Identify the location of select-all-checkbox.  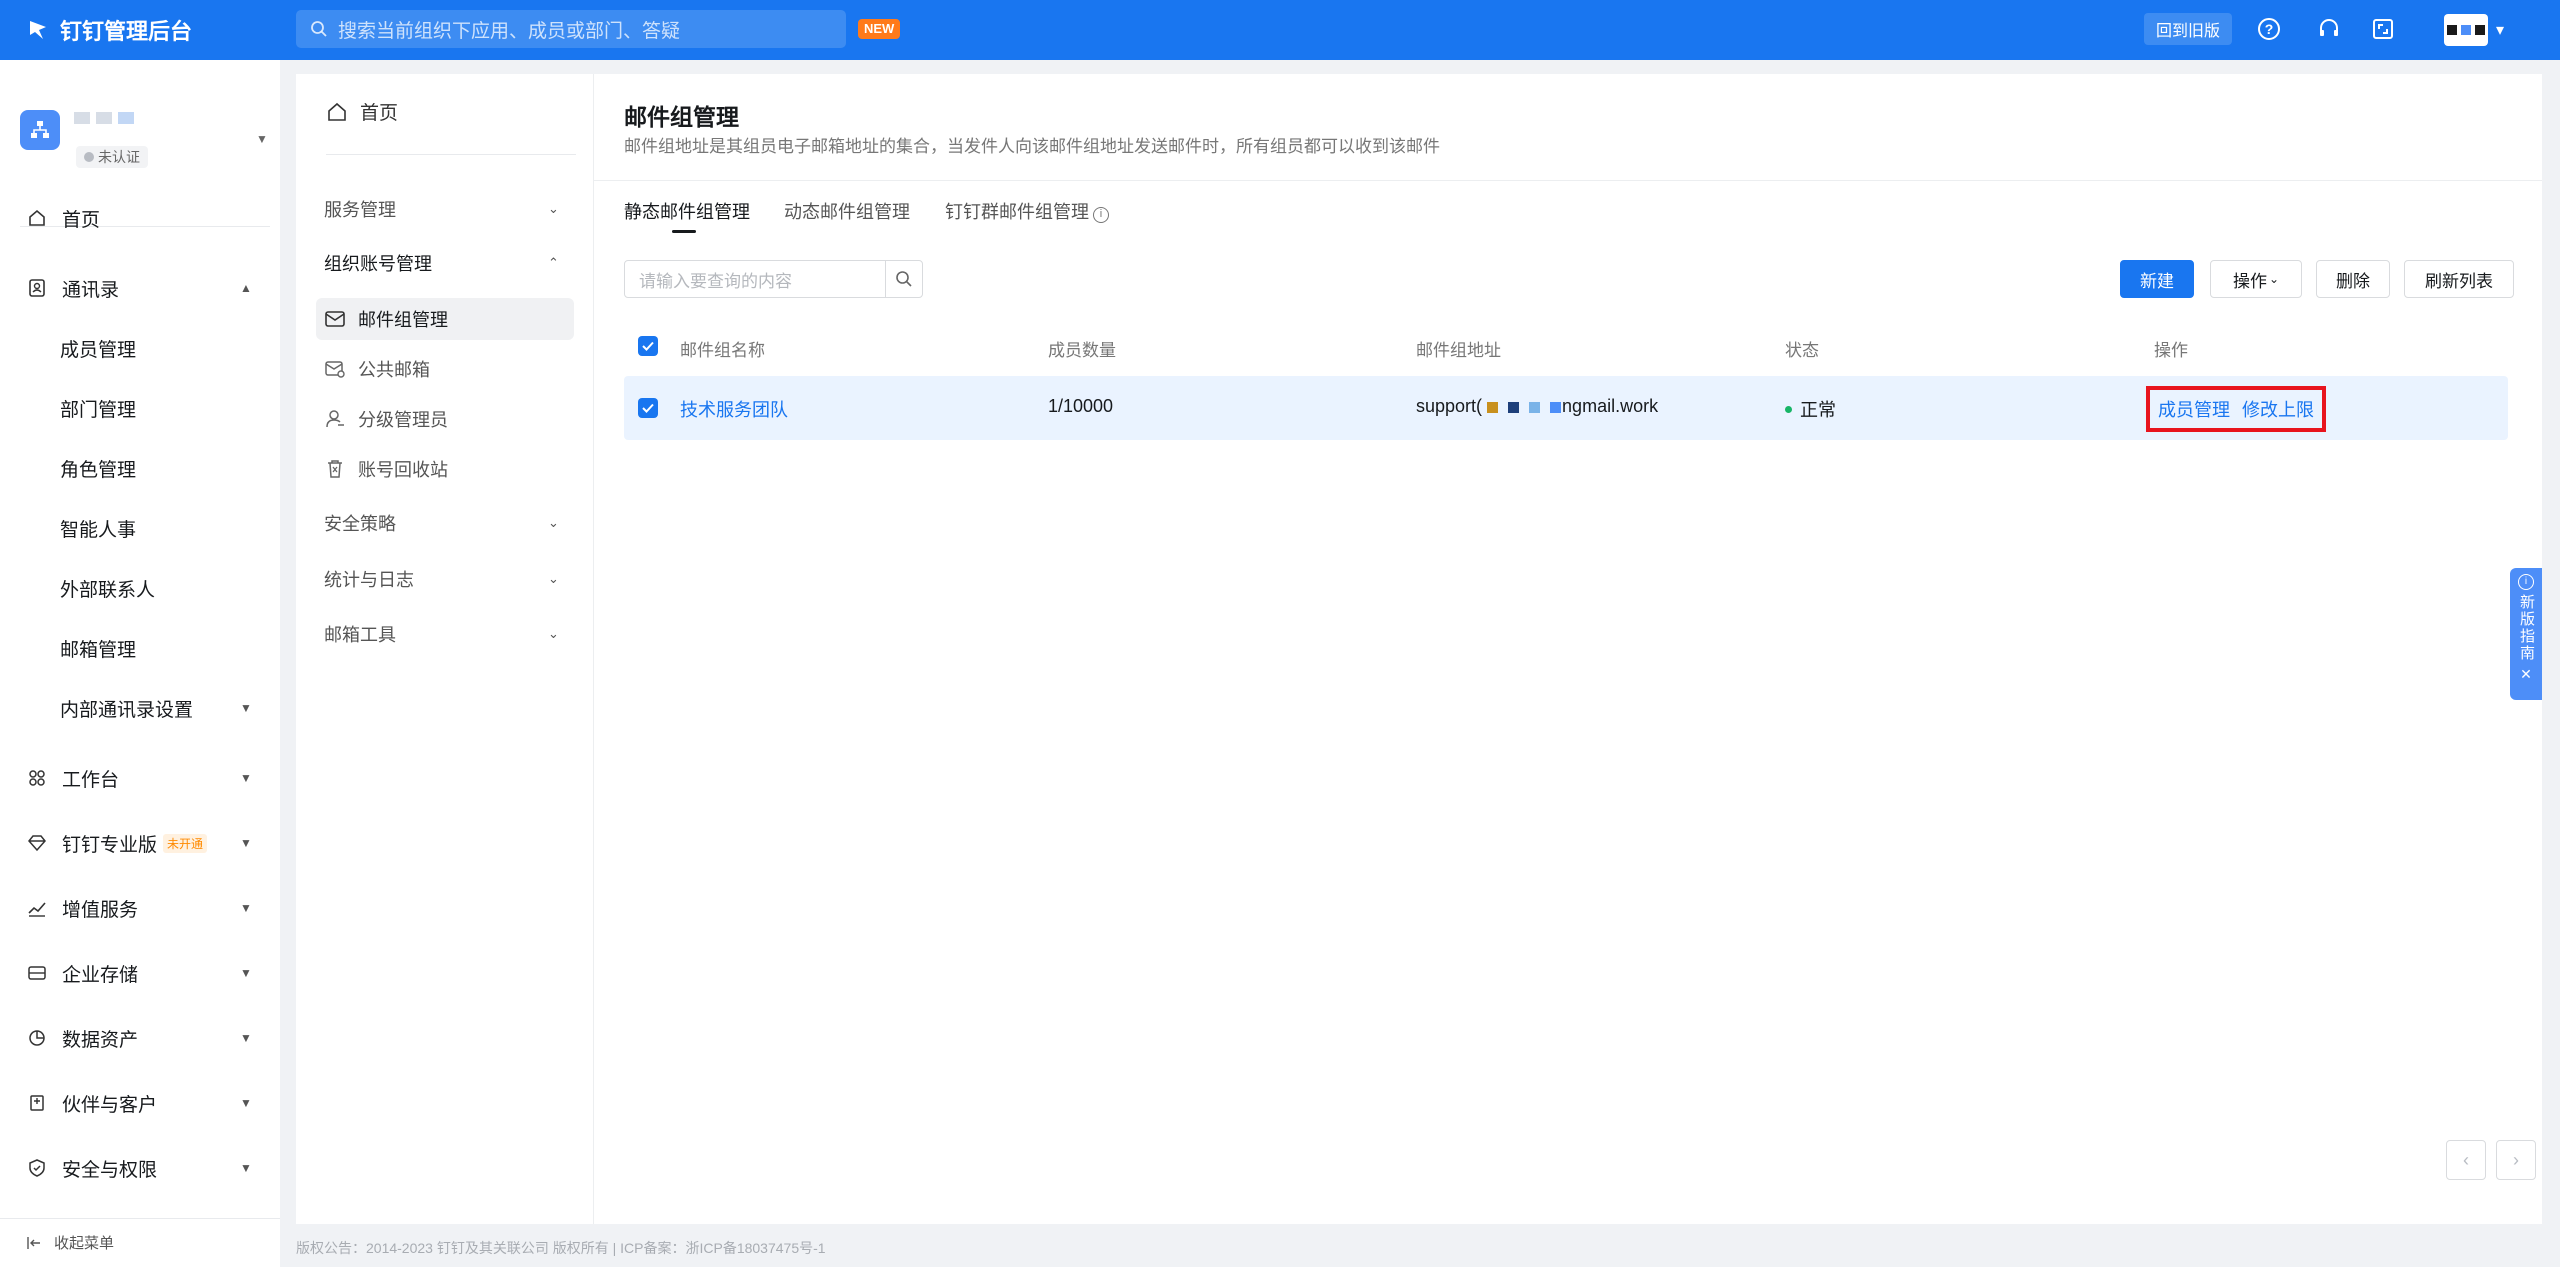
(648, 346).